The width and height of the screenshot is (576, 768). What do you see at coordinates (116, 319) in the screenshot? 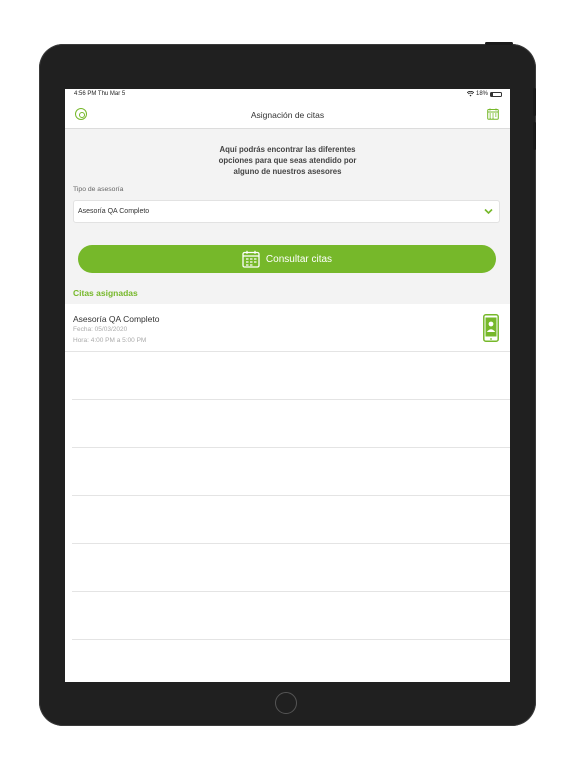
I see `cita-name: Asesoría QA Completo` at bounding box center [116, 319].